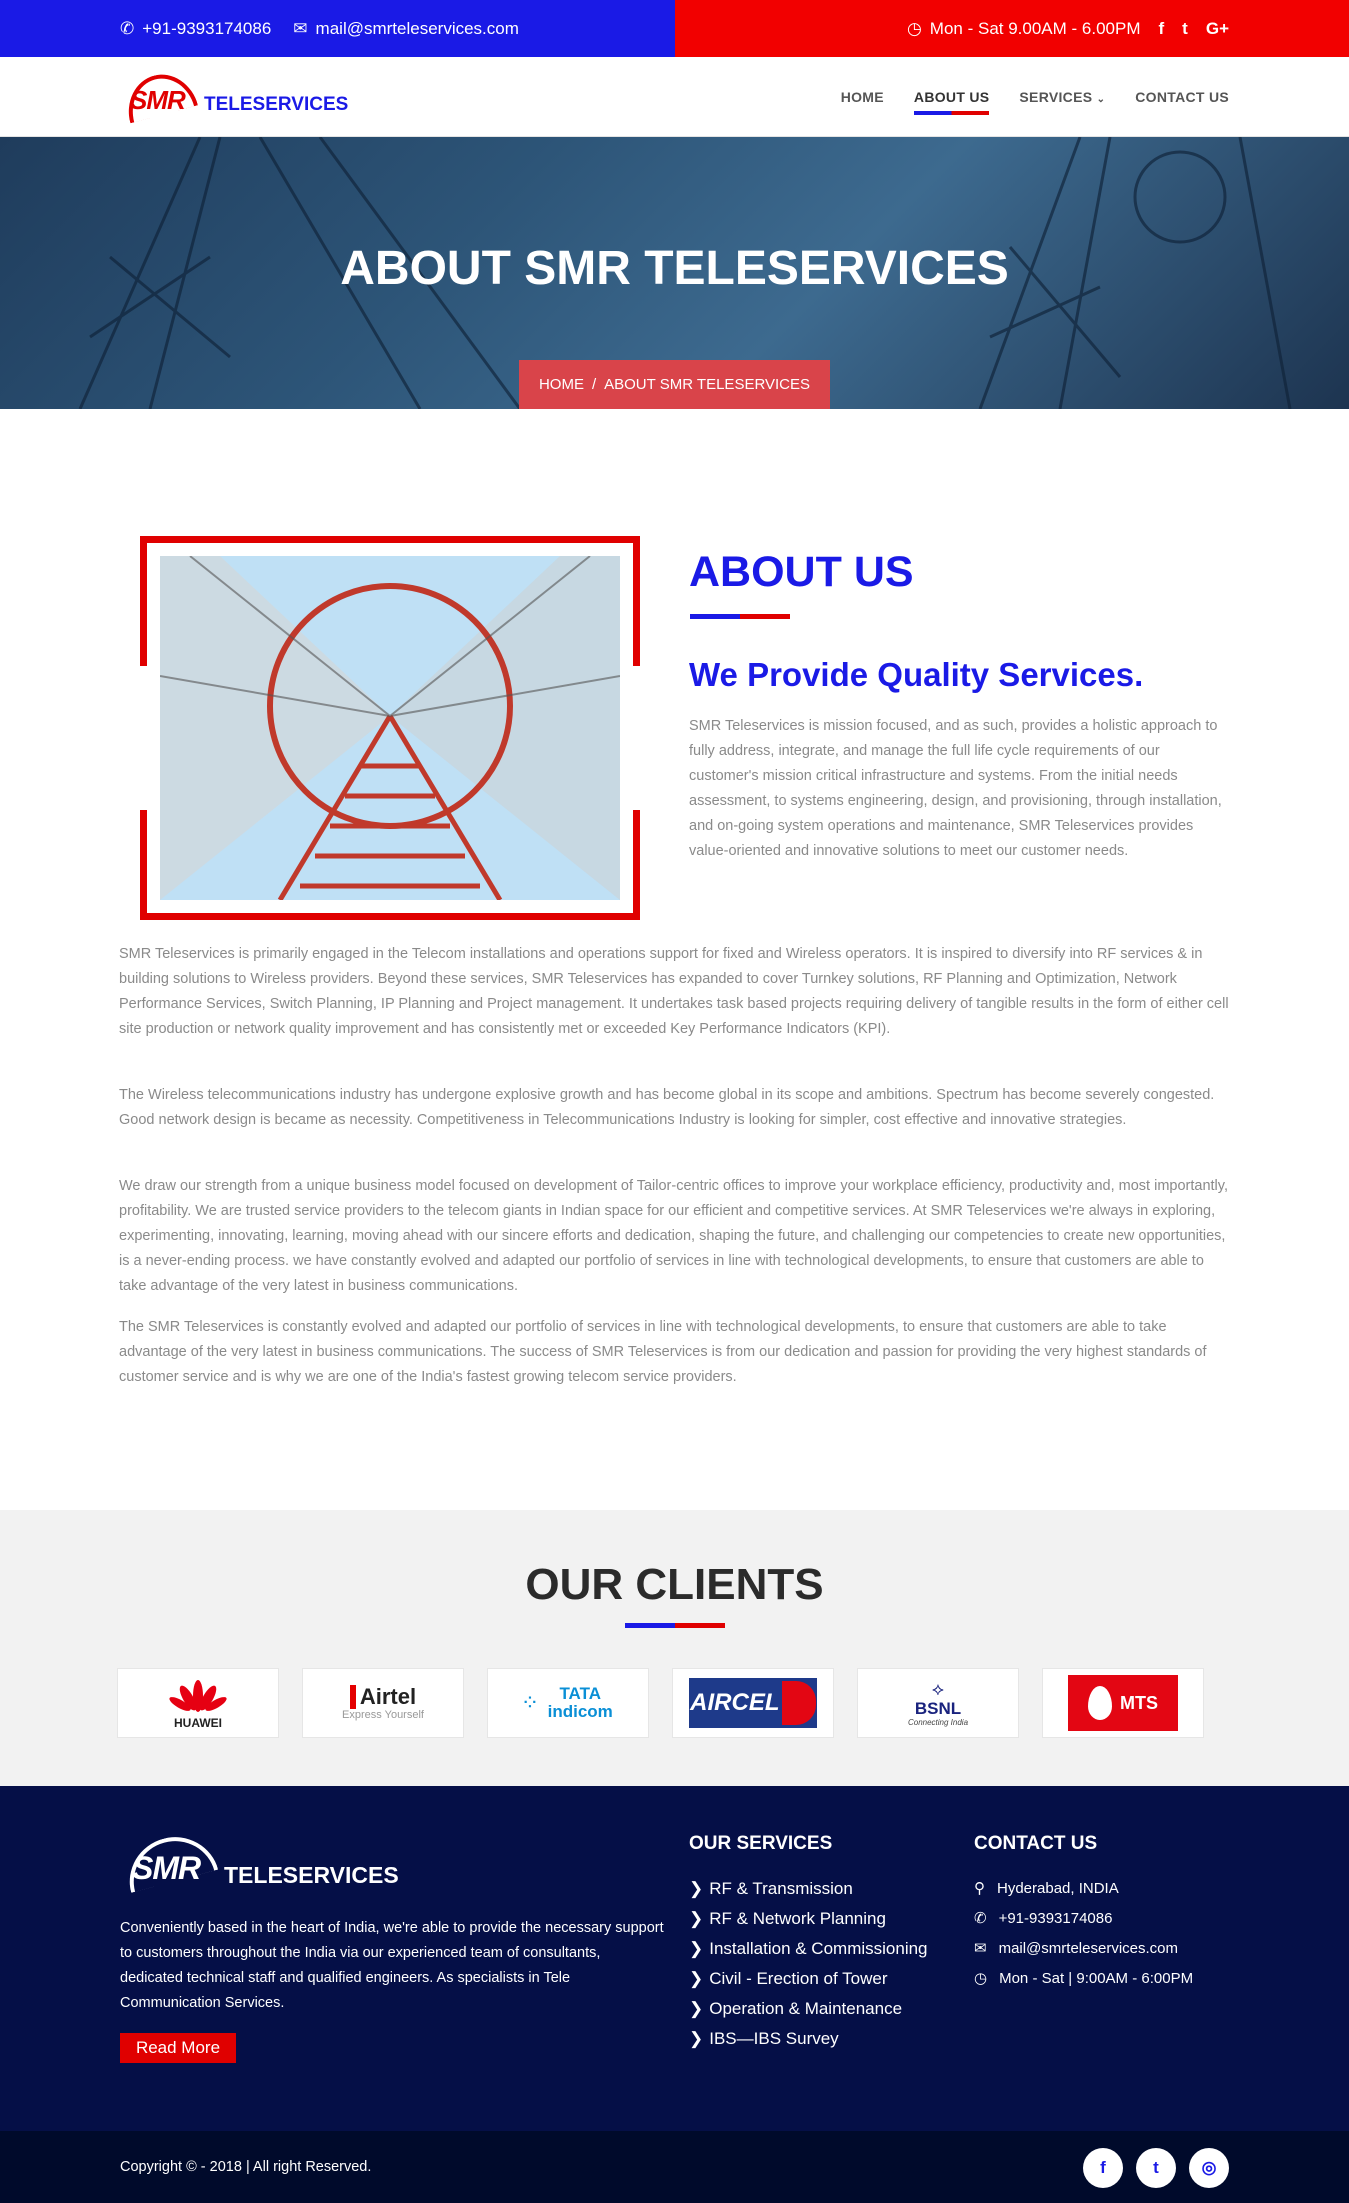 This screenshot has width=1349, height=2203. Describe the element at coordinates (979, 1888) in the screenshot. I see `map-marker-icon: ⚲` at that location.